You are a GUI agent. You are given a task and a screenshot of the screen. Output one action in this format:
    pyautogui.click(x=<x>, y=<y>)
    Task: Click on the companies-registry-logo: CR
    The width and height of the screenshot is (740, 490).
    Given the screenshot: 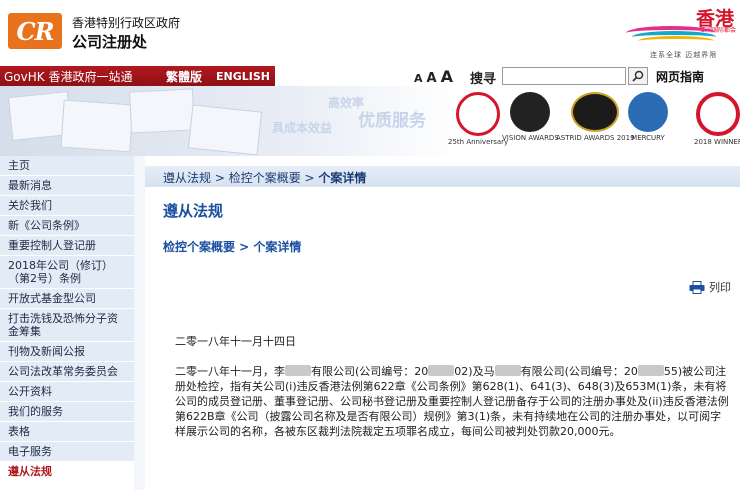 What is the action you would take?
    pyautogui.click(x=35, y=31)
    